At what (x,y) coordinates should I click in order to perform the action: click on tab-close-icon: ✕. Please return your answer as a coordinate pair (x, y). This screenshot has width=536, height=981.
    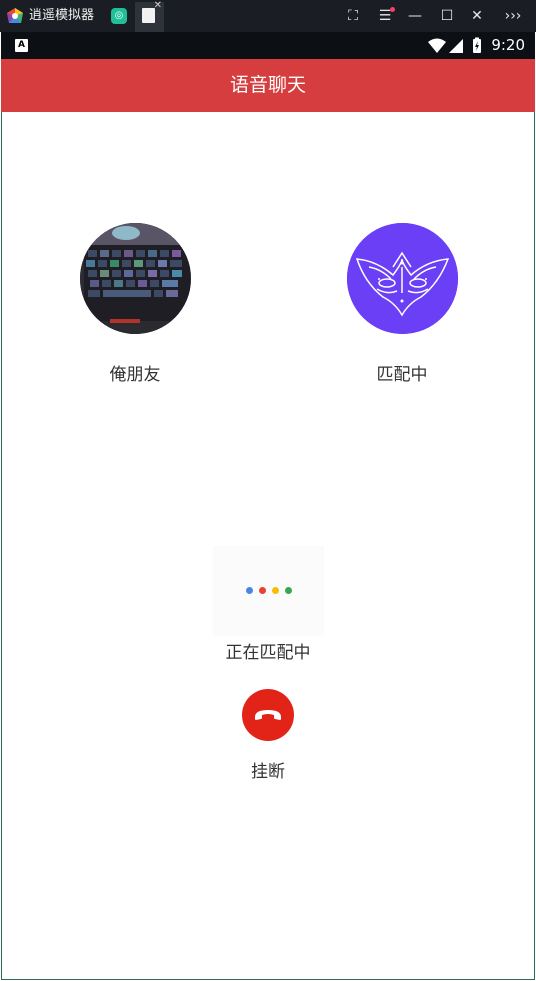
    Looking at the image, I should click on (158, 6).